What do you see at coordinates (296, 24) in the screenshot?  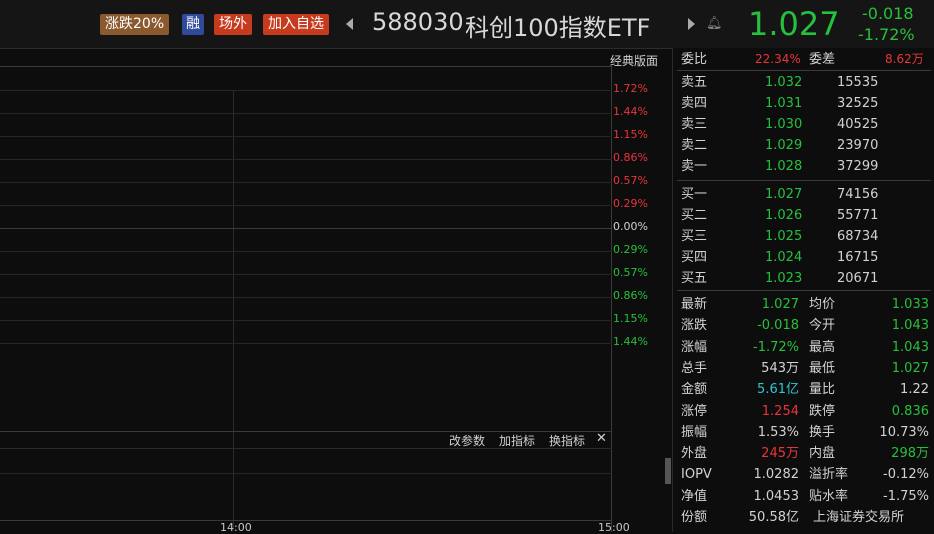 I see `add-to-watchlist-button: 加入自选` at bounding box center [296, 24].